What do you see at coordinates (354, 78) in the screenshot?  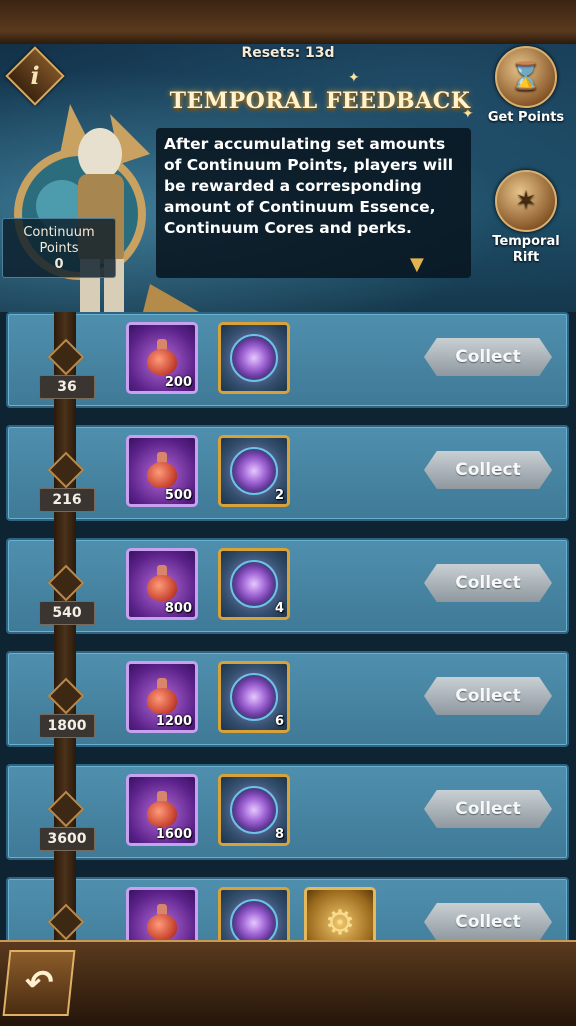 I see `sparkle-icon: ✦` at bounding box center [354, 78].